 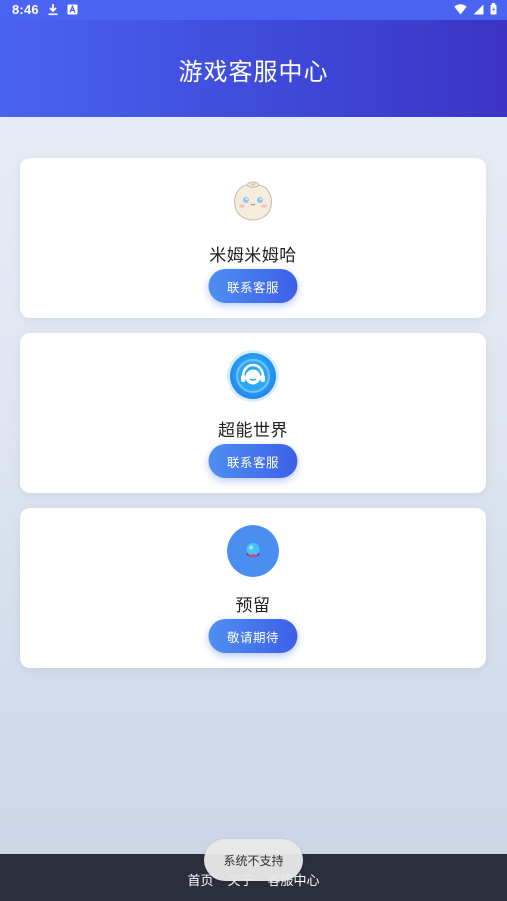 What do you see at coordinates (53, 9) in the screenshot?
I see `download-icon` at bounding box center [53, 9].